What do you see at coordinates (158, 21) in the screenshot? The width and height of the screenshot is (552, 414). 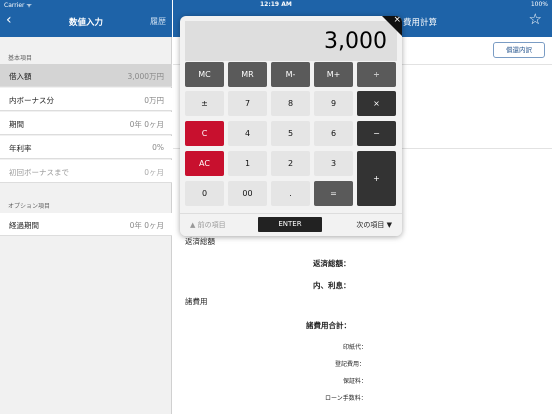 I see `history-button: 履歴` at bounding box center [158, 21].